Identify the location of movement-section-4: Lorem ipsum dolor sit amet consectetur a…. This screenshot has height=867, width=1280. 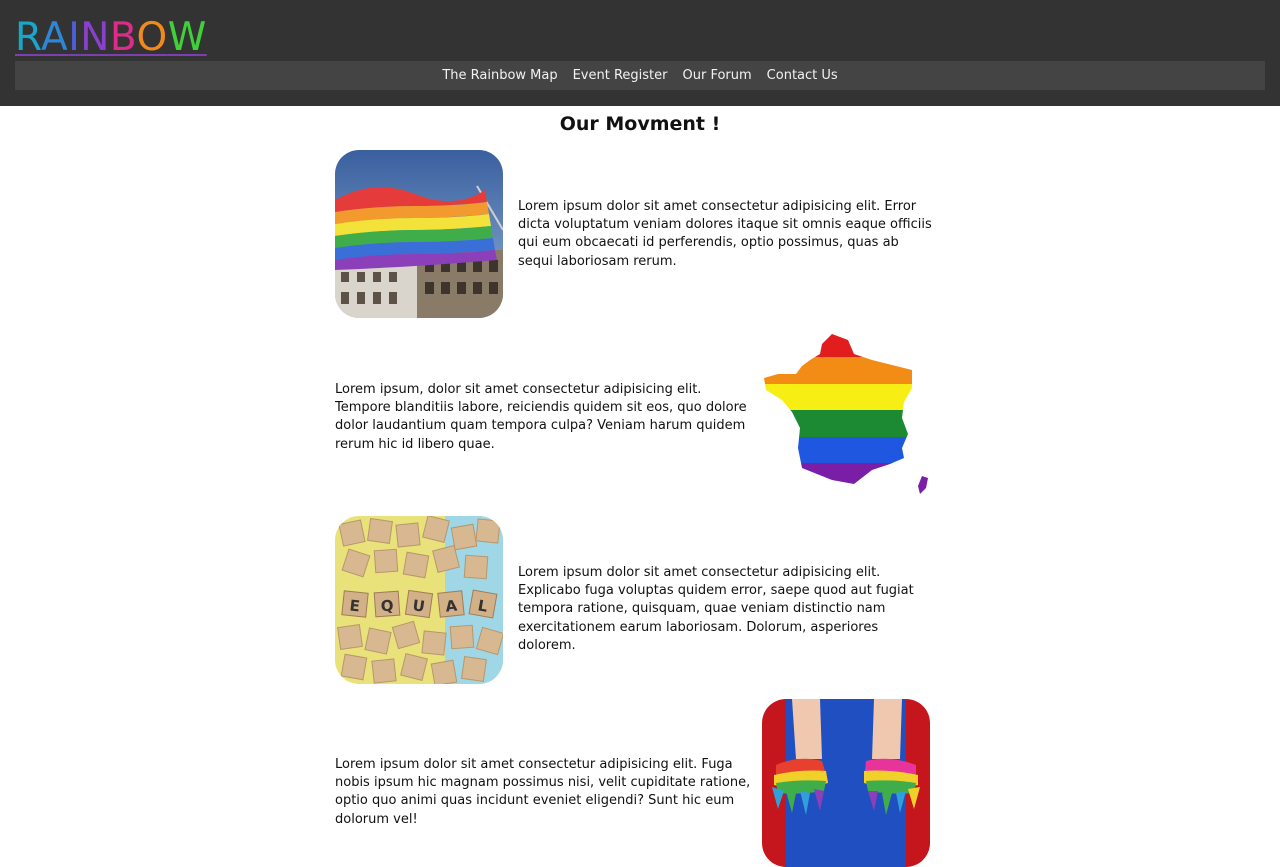
(632, 783).